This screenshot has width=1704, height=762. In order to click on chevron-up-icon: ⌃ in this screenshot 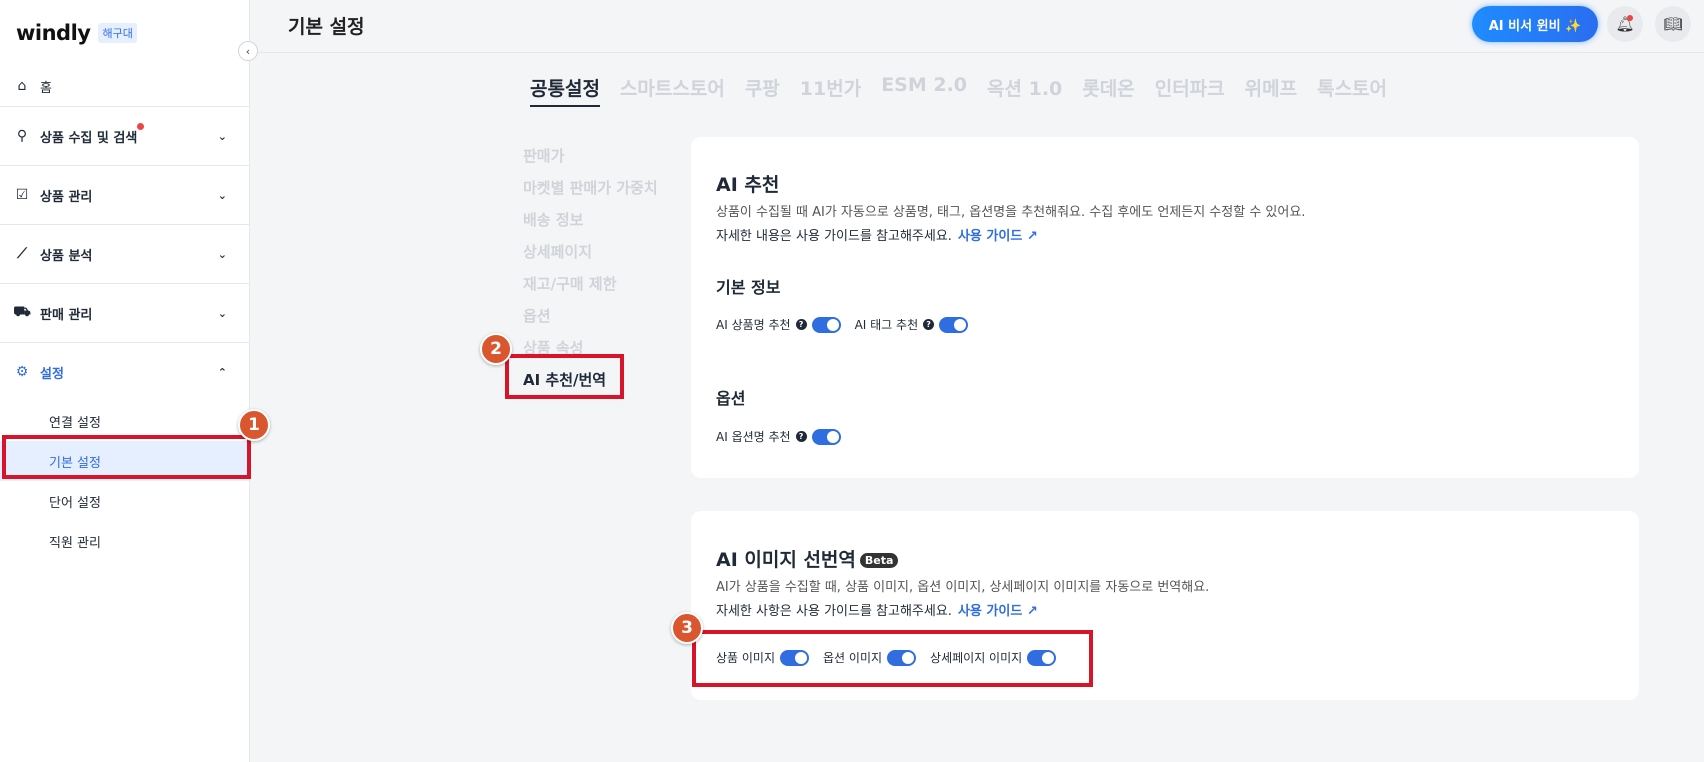, I will do `click(222, 372)`.